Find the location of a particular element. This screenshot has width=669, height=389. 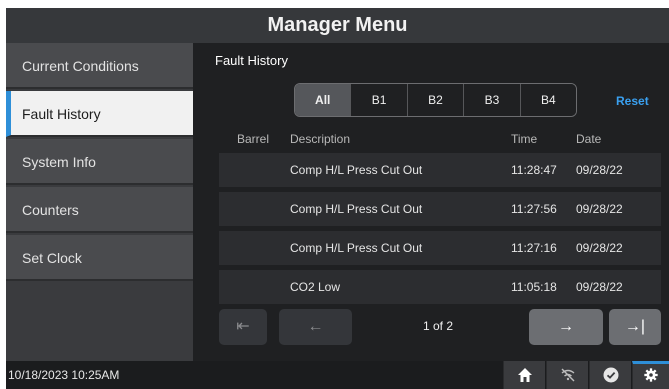

table-row: Comp H/L Press Cut Out 11:27:16 09/28/22 is located at coordinates (440, 248).